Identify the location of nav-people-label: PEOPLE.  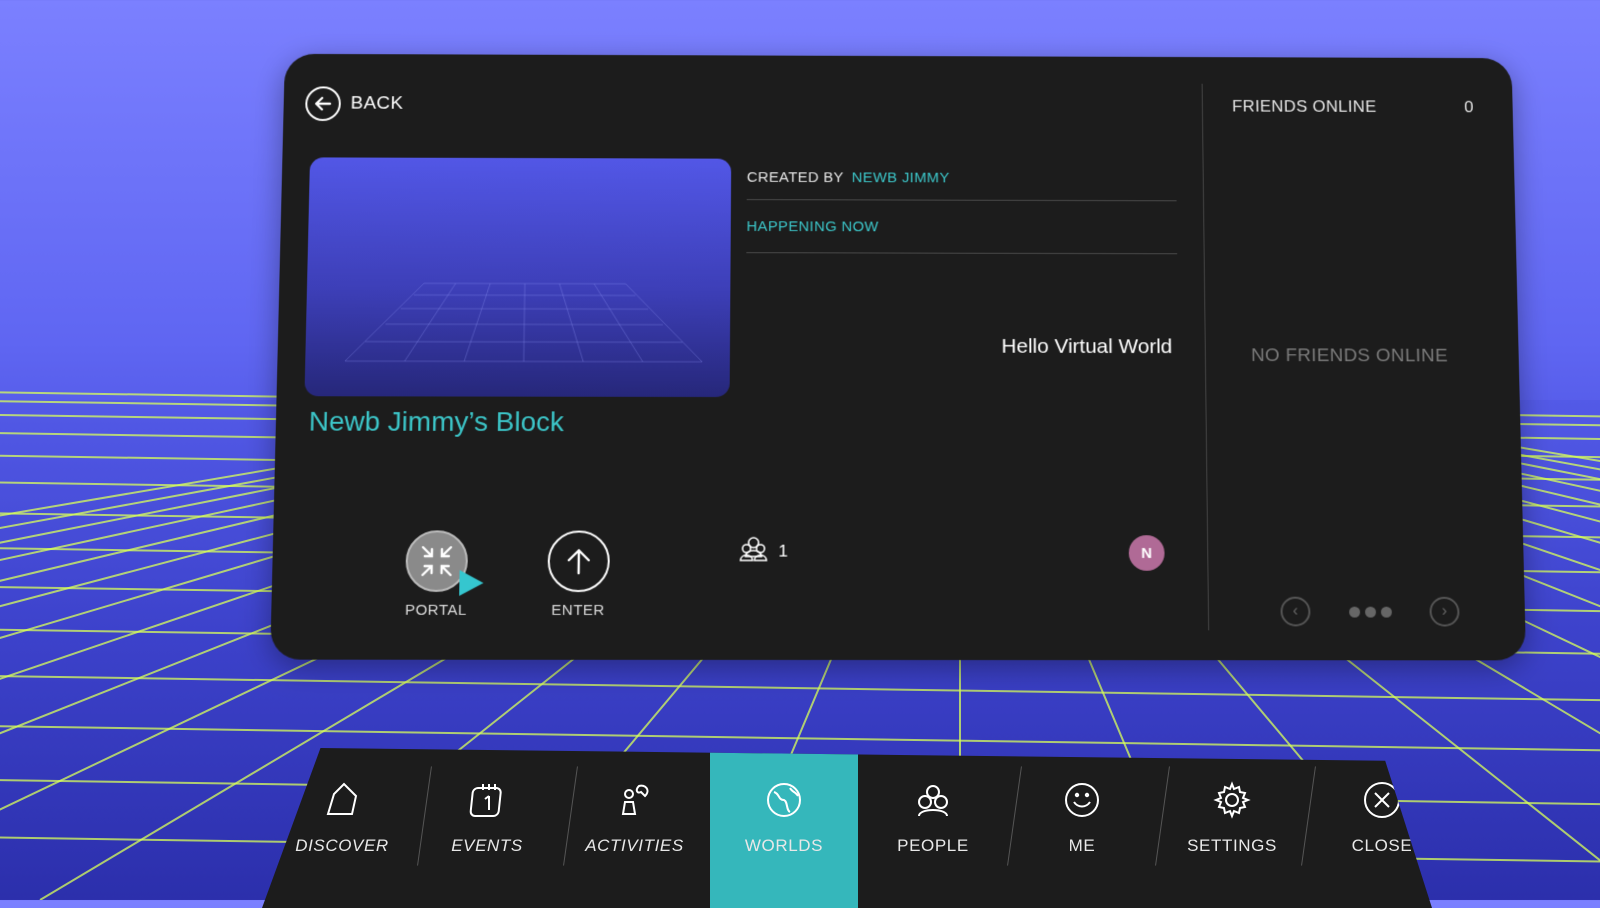
(933, 846).